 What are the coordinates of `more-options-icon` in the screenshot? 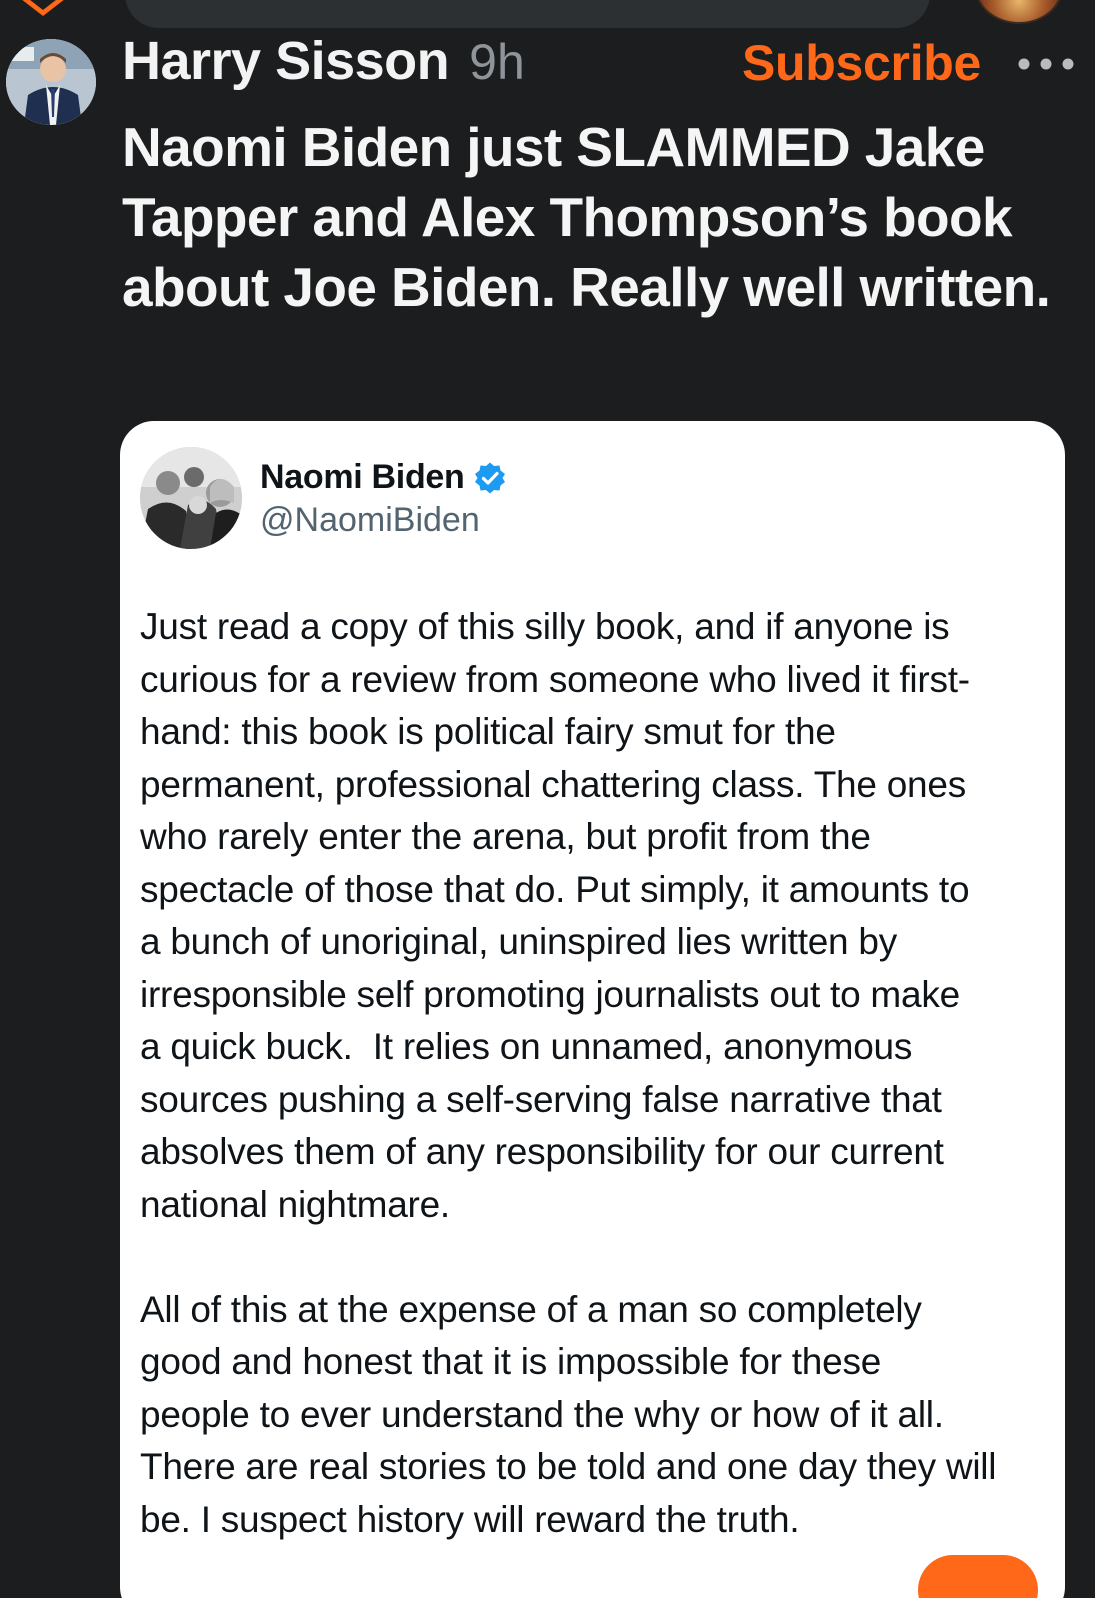 It's located at (1046, 64).